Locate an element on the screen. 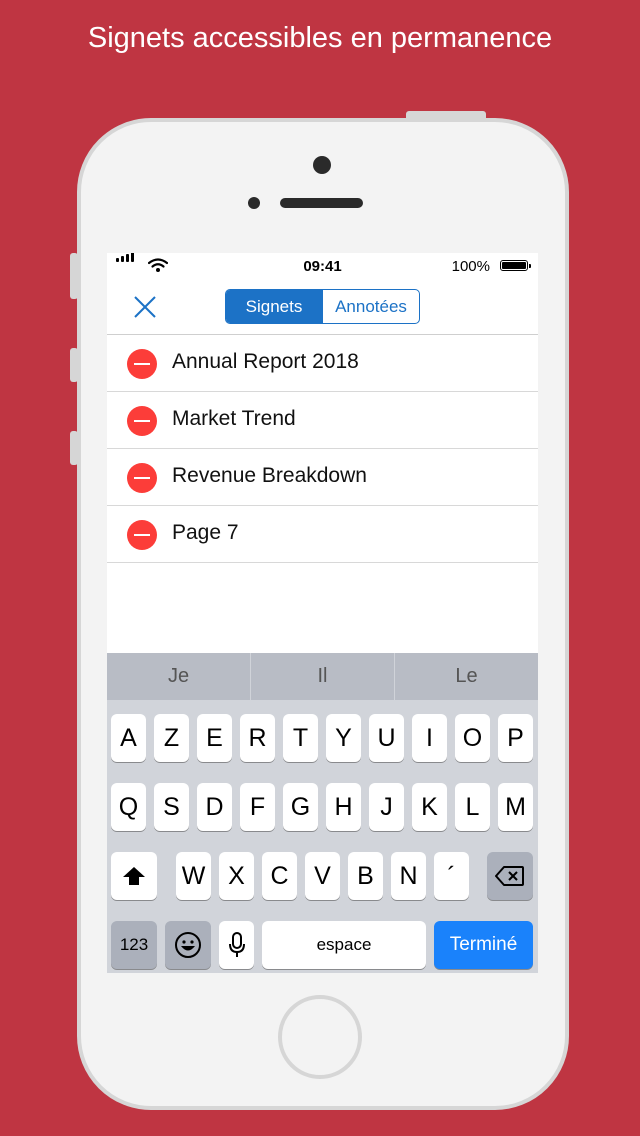 Image resolution: width=640 pixels, height=1136 pixels. navigation-bar: Signets Annotées is located at coordinates (322, 307).